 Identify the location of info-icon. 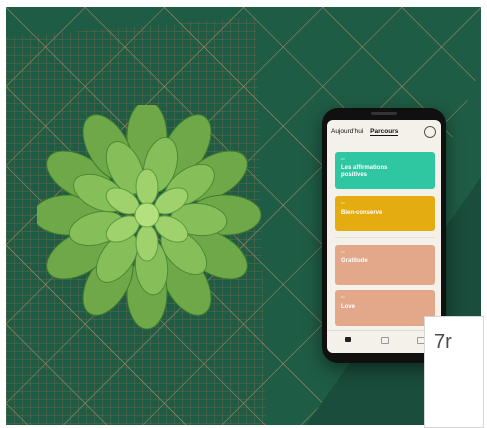
(430, 132).